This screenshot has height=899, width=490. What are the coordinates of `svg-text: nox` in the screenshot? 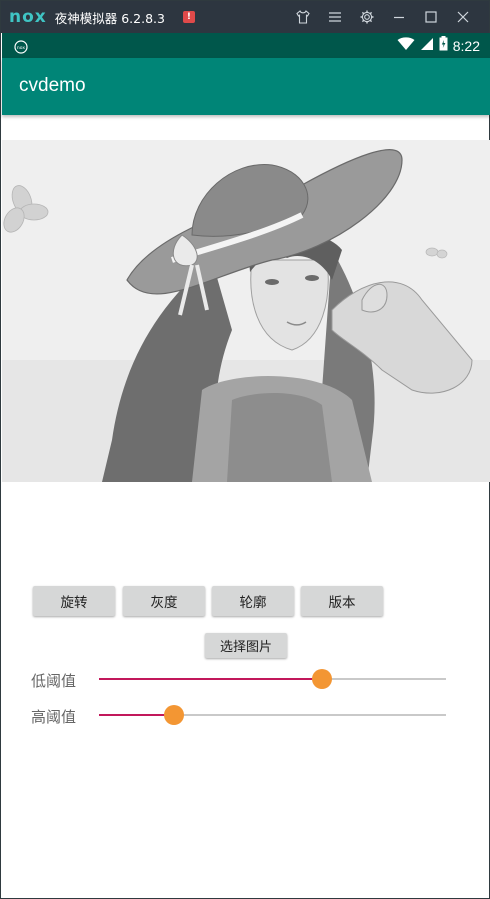 It's located at (21, 48).